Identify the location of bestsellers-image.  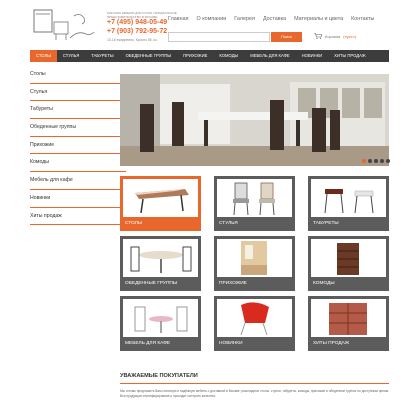
(348, 318).